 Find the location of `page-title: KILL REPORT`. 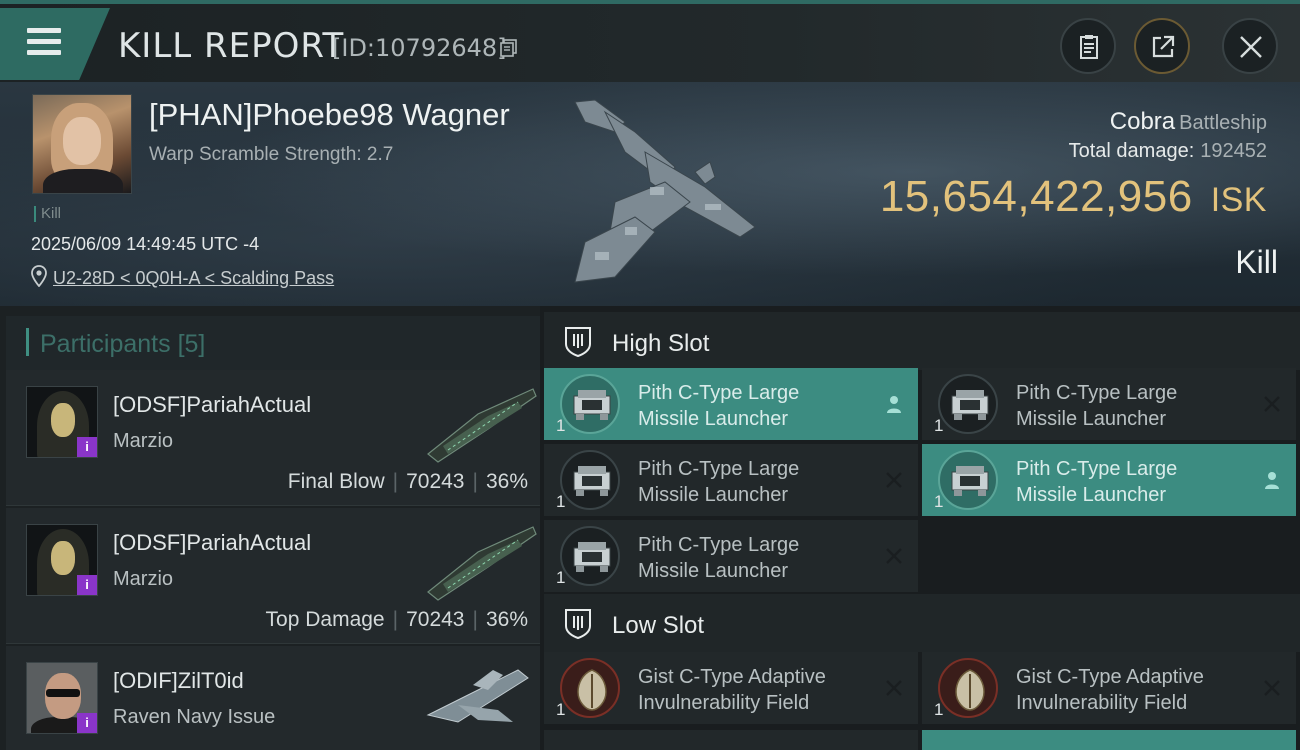

page-title: KILL REPORT is located at coordinates (231, 46).